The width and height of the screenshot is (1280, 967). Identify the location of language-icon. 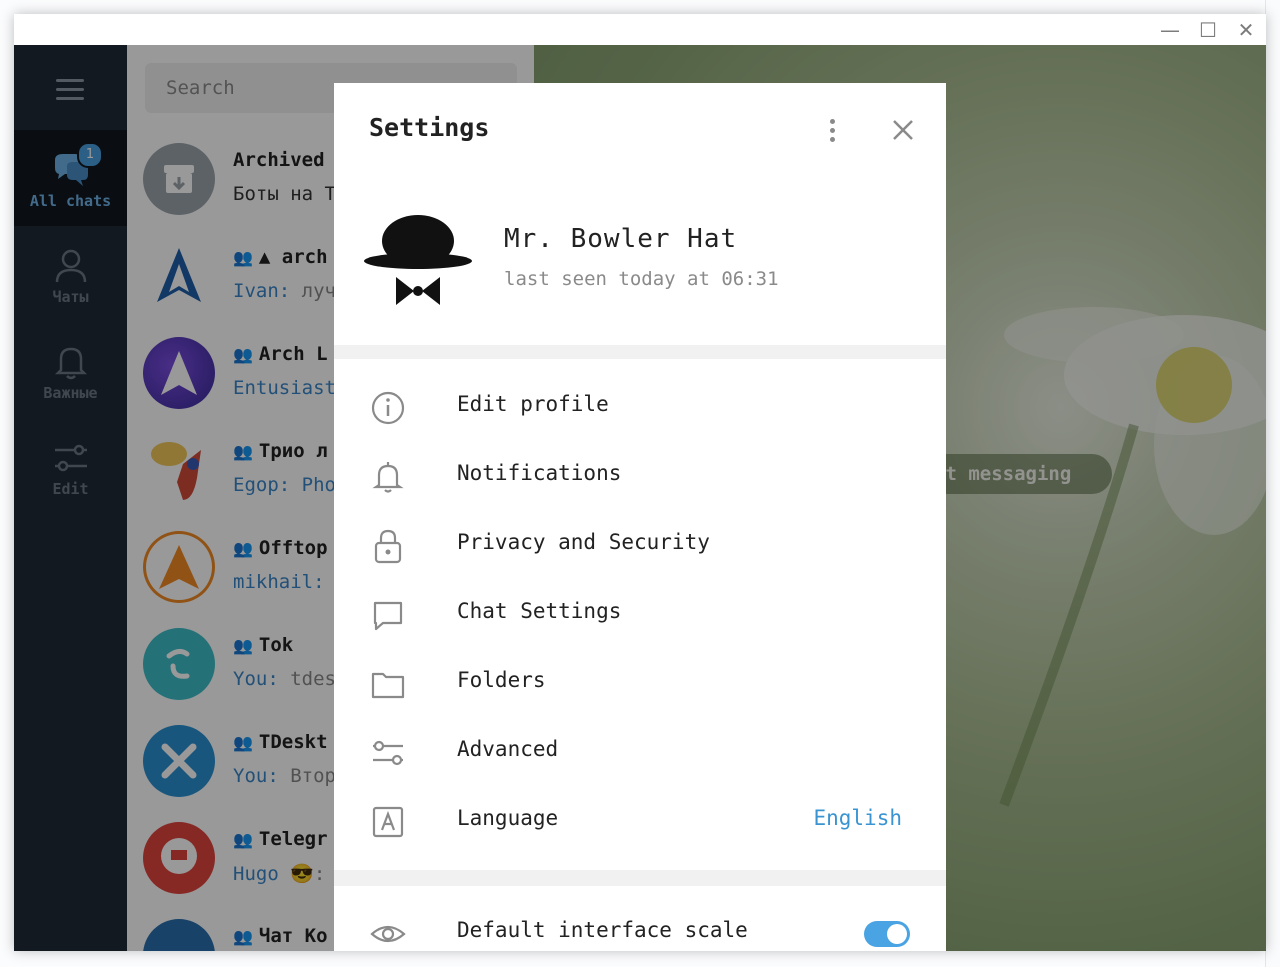
(388, 822).